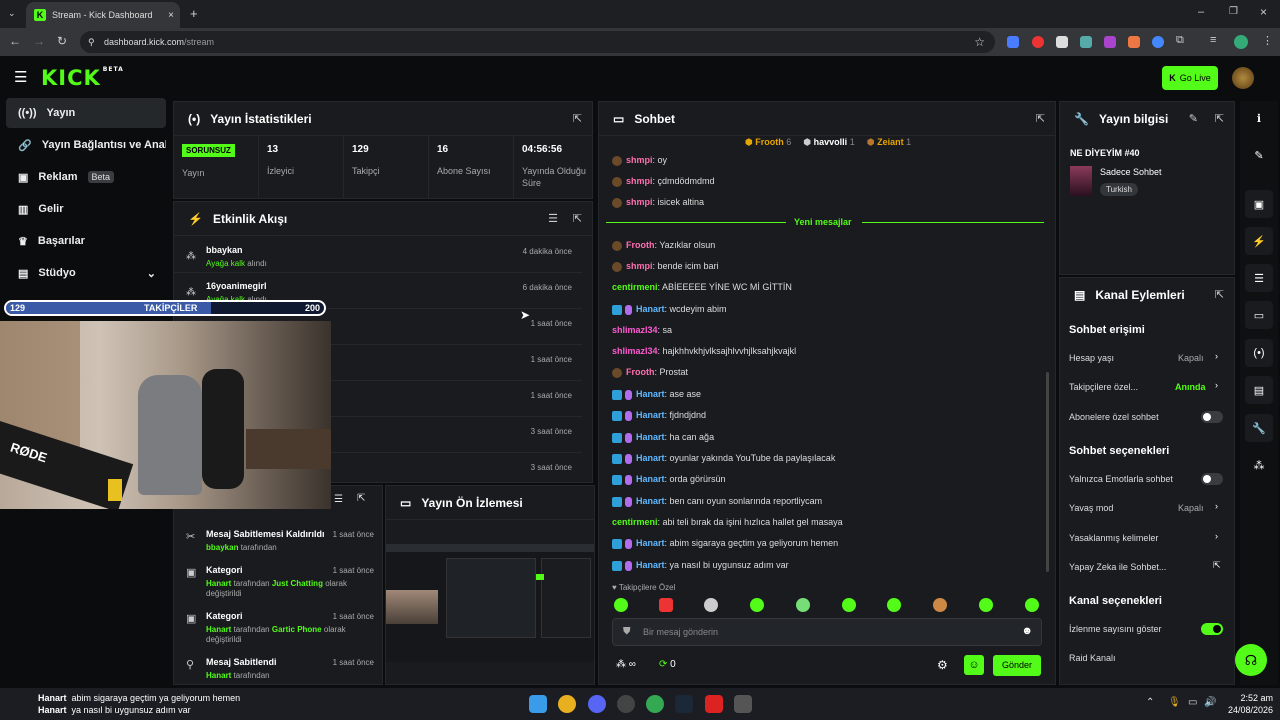  Describe the element at coordinates (1241, 42) in the screenshot. I see `profile-avatar` at that location.